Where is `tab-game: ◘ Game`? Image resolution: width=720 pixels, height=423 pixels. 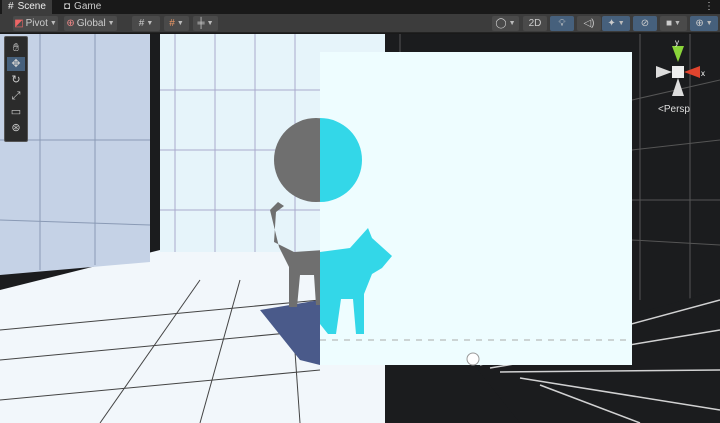 tab-game: ◘ Game is located at coordinates (82, 7).